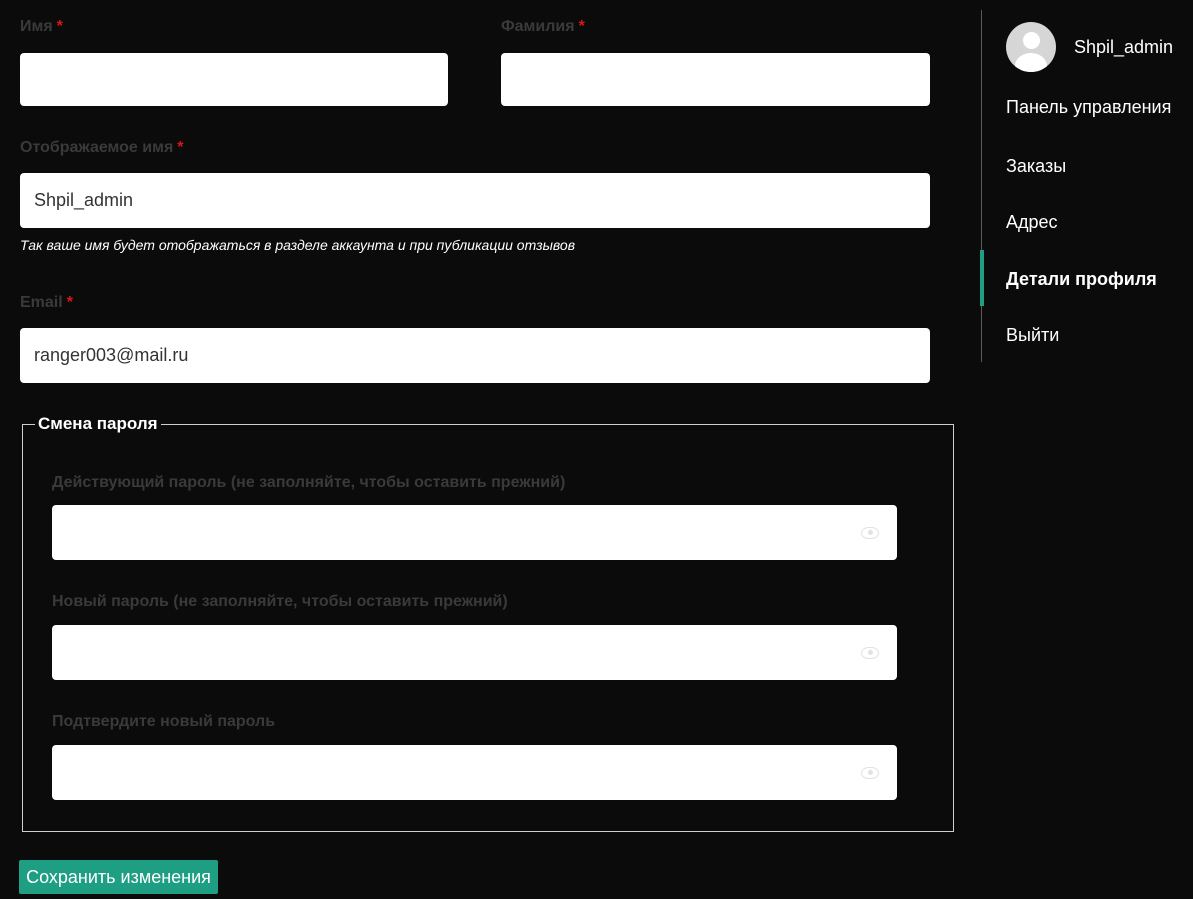 The width and height of the screenshot is (1193, 899). I want to click on sidebar-item-address: Адрес, so click(1032, 222).